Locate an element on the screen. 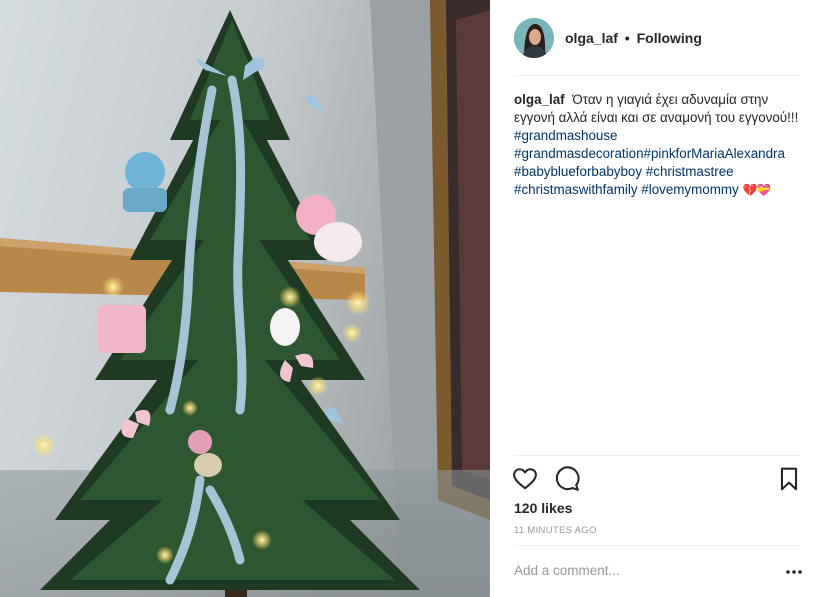 This screenshot has height=597, width=821. hashtag-link: #christmaswithfamily is located at coordinates (576, 189).